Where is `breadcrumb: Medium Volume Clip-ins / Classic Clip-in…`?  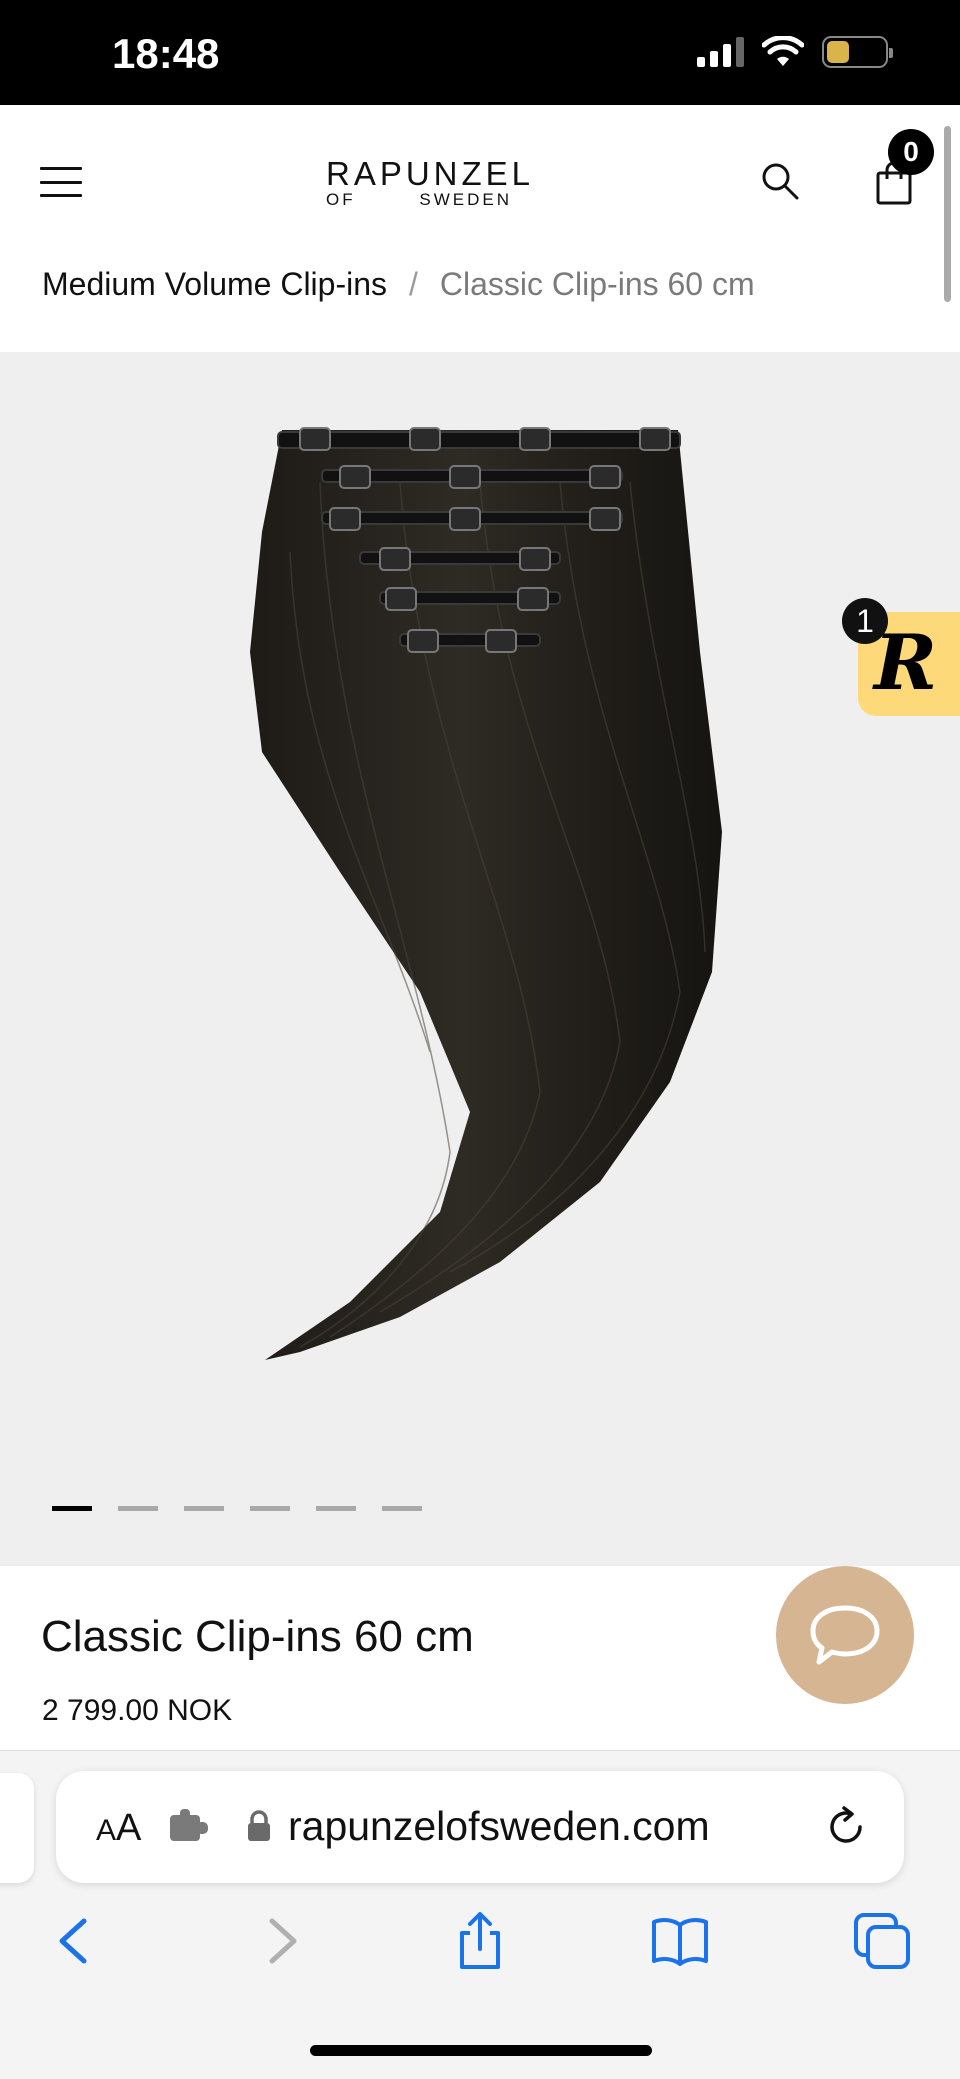 breadcrumb: Medium Volume Clip-ins / Classic Clip-in… is located at coordinates (398, 284).